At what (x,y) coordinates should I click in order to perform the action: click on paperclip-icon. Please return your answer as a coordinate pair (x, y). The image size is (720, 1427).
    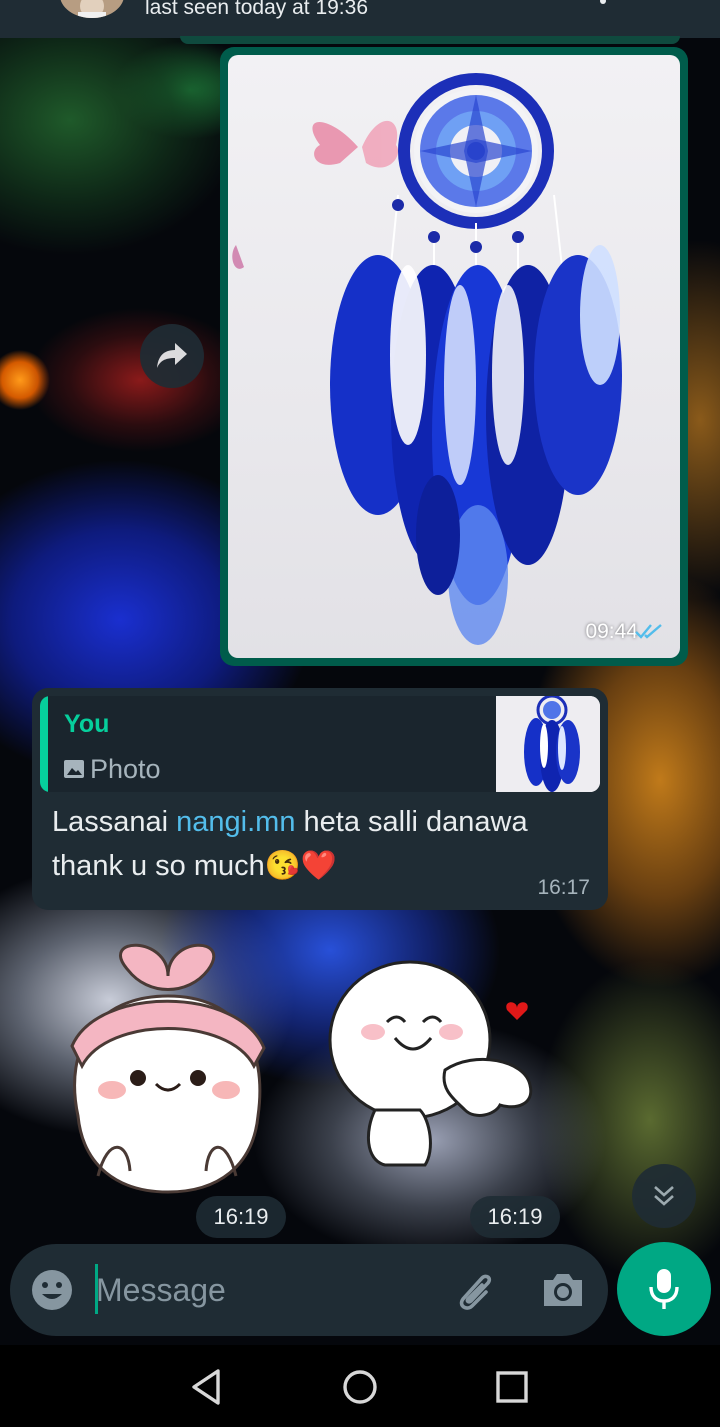
    Looking at the image, I should click on (475, 1292).